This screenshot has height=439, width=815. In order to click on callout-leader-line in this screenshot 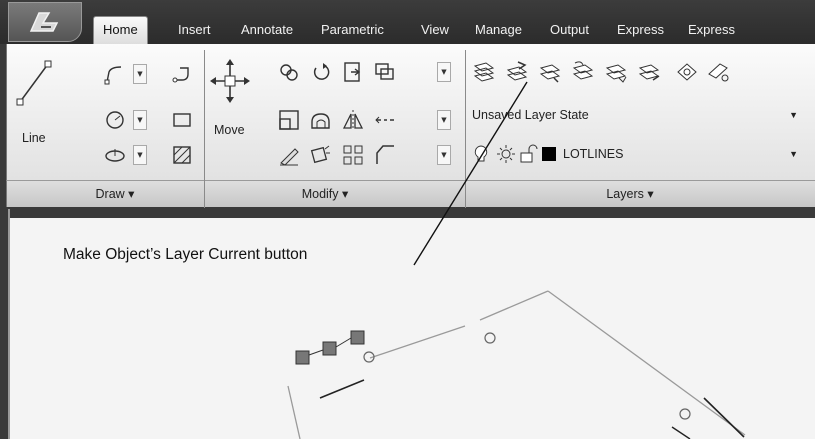, I will do `click(470, 173)`.